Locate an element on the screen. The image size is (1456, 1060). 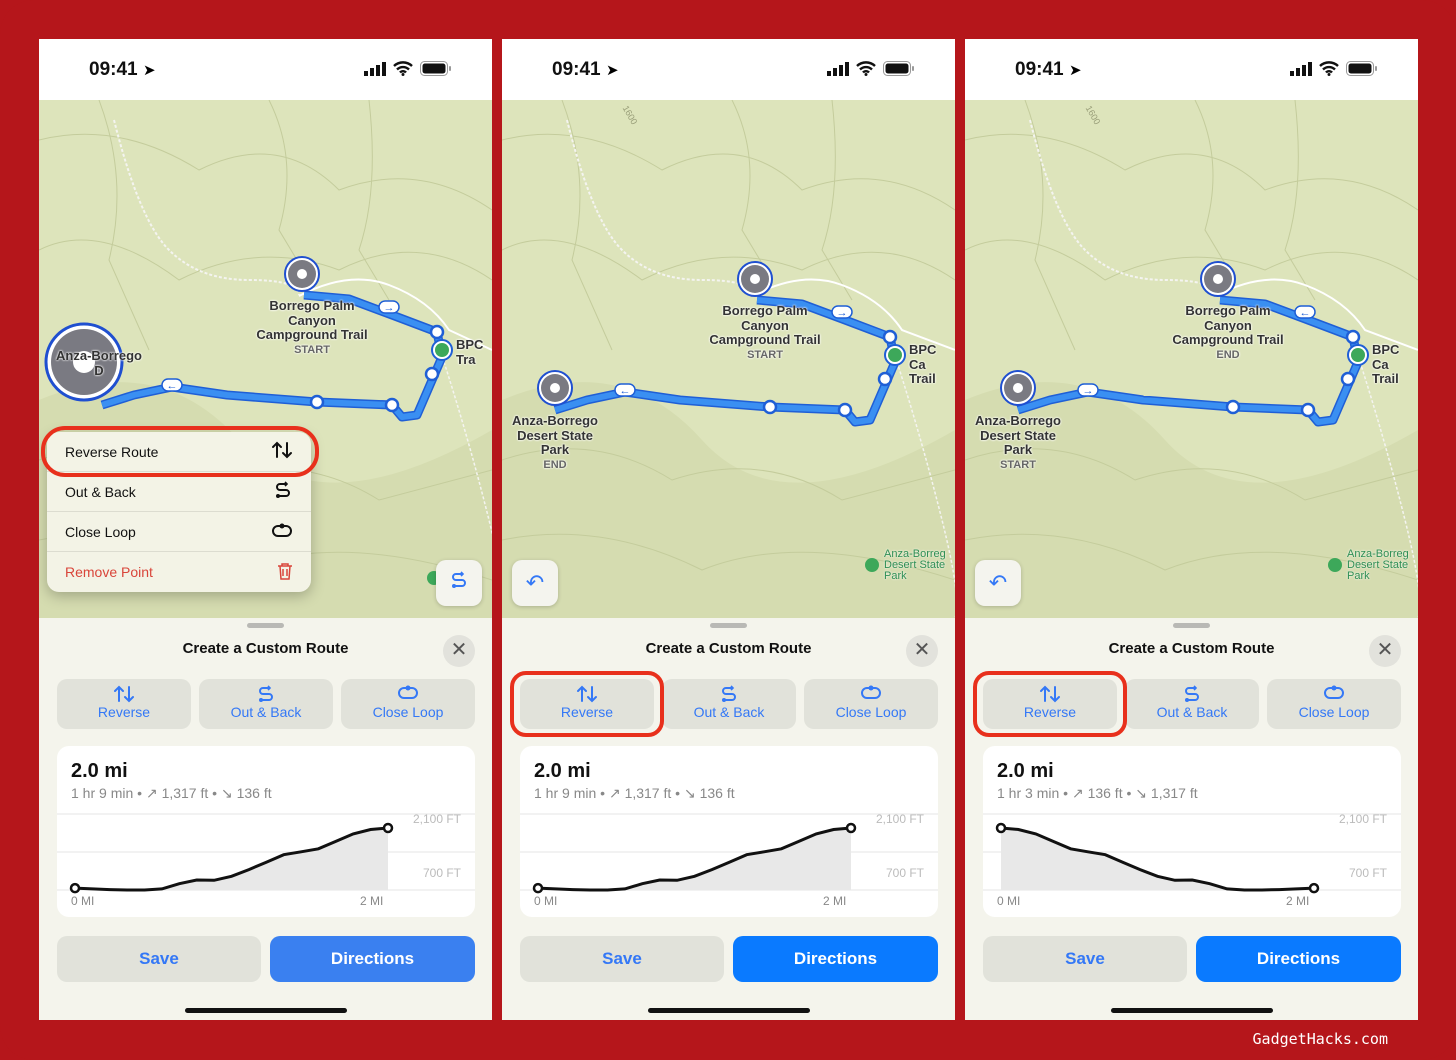
close-loop-icon is located at coordinates (871, 694).